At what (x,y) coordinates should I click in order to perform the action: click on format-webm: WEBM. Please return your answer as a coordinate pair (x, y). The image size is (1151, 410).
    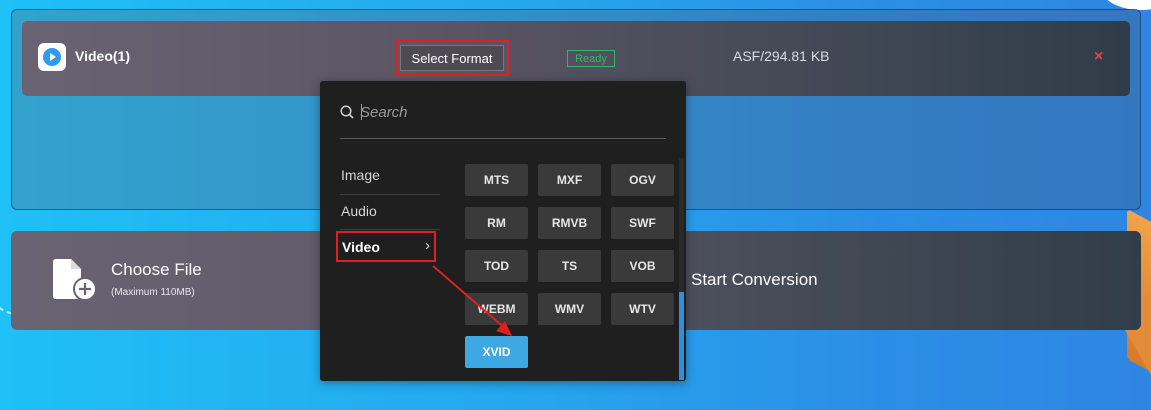
    Looking at the image, I should click on (496, 309).